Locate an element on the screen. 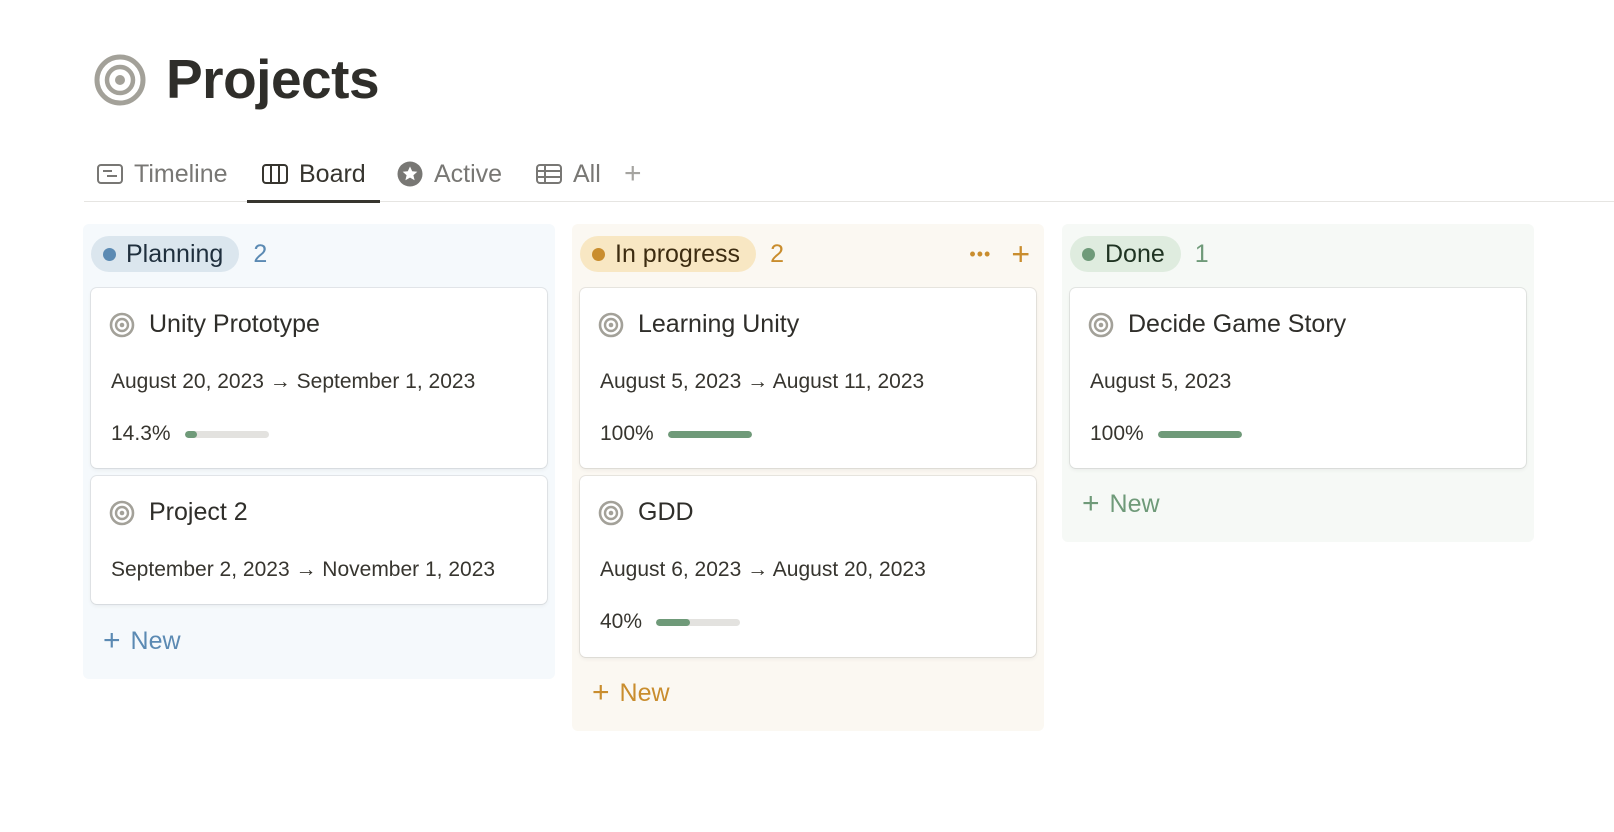 This screenshot has width=1614, height=832. progress-label: 14.3% is located at coordinates (141, 433).